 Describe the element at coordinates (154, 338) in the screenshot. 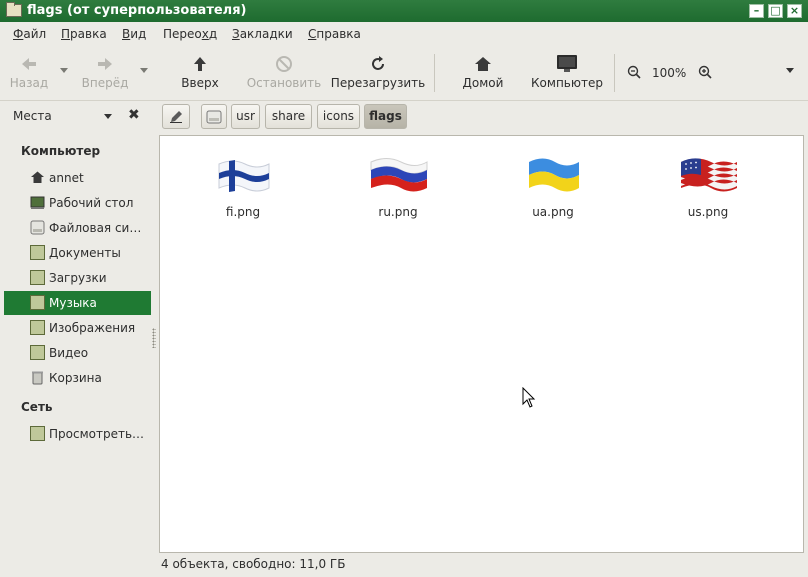

I see `sidebar-resize-handle` at that location.